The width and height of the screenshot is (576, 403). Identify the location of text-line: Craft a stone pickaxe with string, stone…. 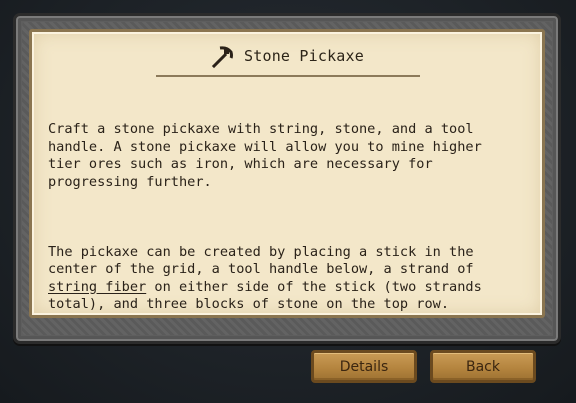
(261, 129).